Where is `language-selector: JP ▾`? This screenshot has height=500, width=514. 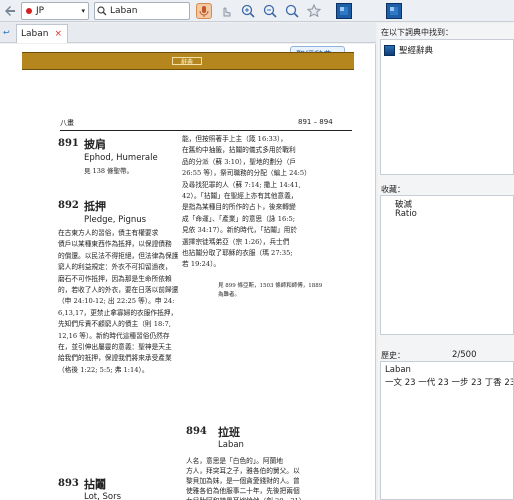
language-selector: JP ▾ is located at coordinates (55, 11).